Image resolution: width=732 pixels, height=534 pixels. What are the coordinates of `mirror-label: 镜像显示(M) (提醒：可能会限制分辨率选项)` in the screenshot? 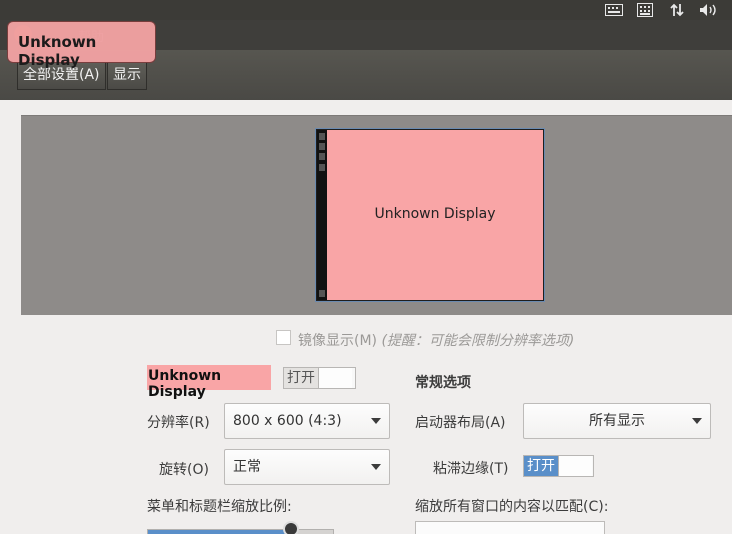 It's located at (436, 340).